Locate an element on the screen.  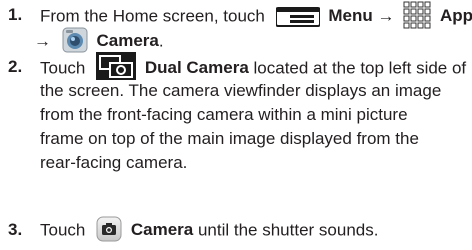
menu-label: Menu is located at coordinates (350, 16).